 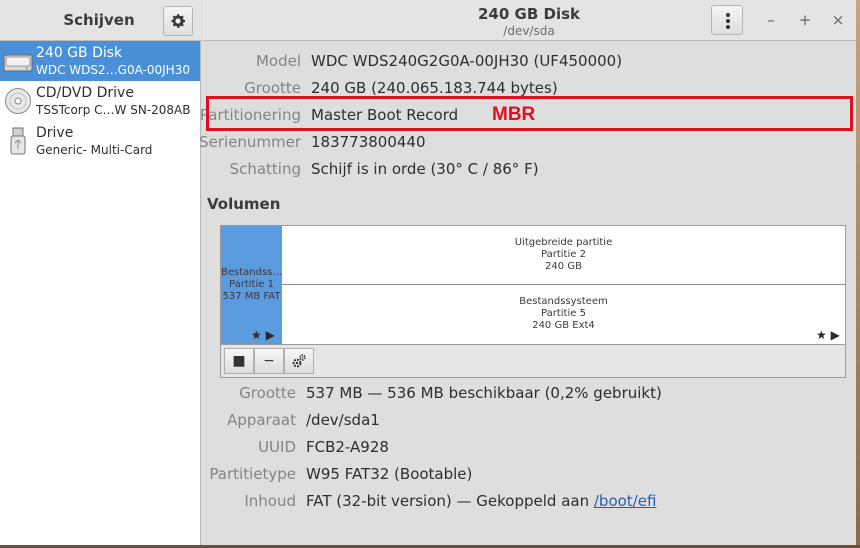 What do you see at coordinates (805, 20) in the screenshot?
I see `maximize-button: +` at bounding box center [805, 20].